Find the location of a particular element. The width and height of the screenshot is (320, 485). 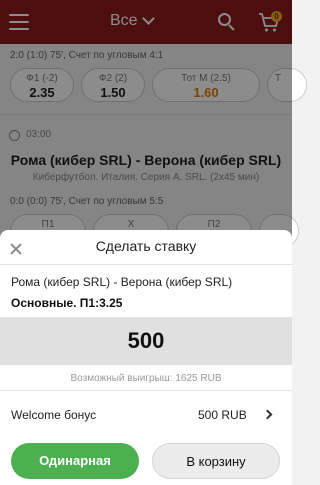

bet-odds-line: Основные. П1:3.25 is located at coordinates (67, 303).